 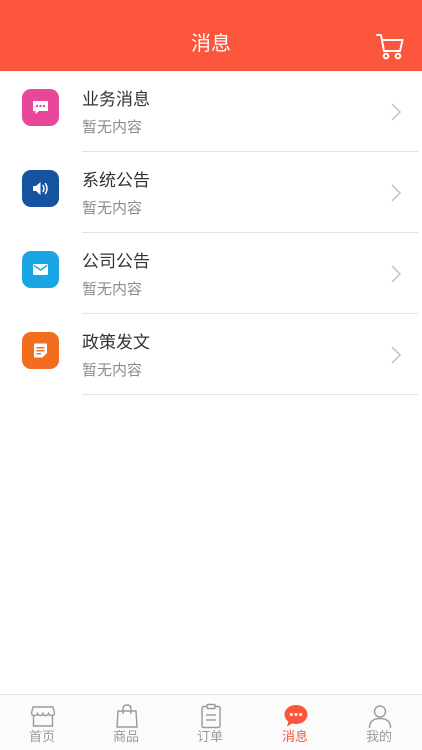 I want to click on tab-label: 消息, so click(x=294, y=737).